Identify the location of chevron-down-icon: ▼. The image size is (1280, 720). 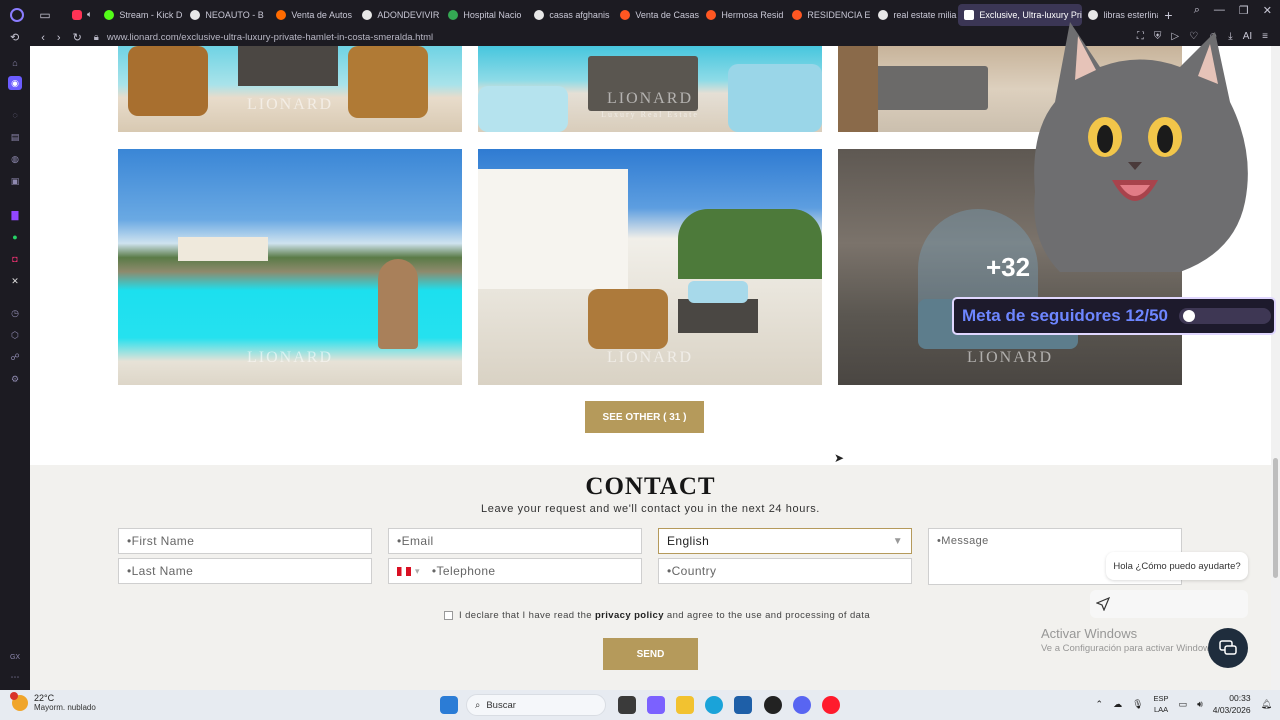
(897, 541).